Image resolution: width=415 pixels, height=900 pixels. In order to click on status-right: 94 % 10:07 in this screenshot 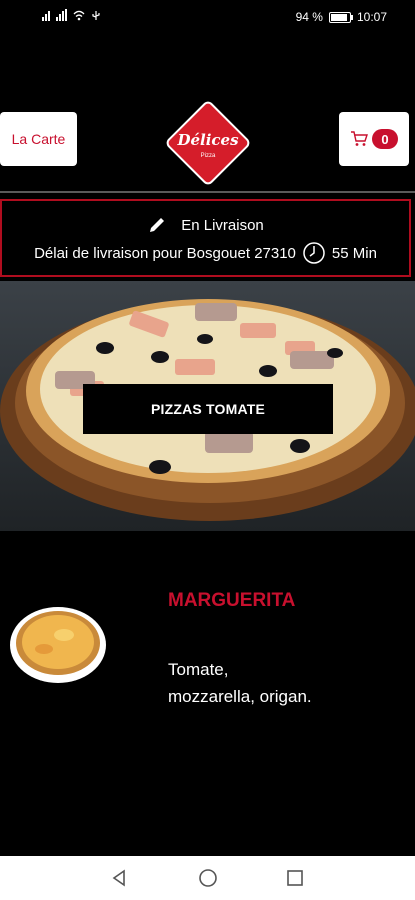, I will do `click(341, 17)`.